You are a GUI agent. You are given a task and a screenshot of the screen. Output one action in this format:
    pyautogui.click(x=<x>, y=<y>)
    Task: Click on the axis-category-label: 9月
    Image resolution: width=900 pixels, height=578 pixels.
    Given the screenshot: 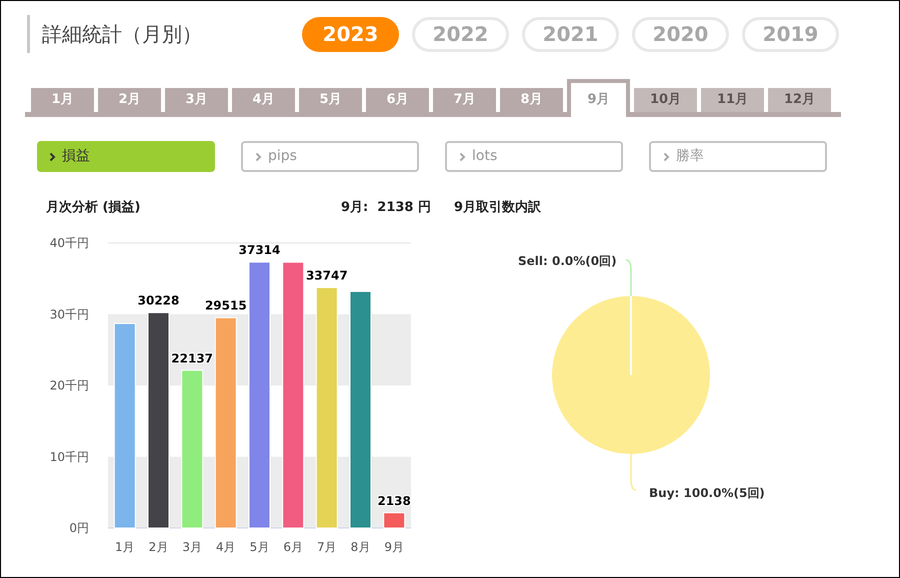 What is the action you would take?
    pyautogui.click(x=394, y=547)
    